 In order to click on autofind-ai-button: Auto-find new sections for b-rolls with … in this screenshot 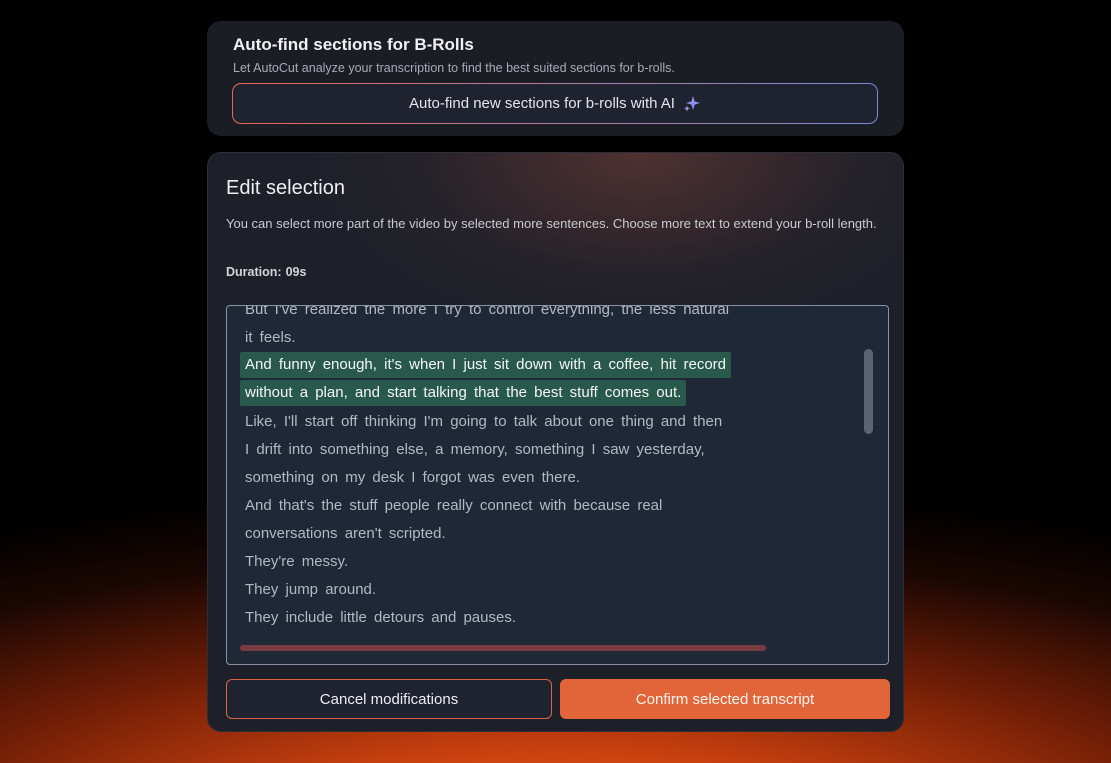, I will do `click(555, 103)`.